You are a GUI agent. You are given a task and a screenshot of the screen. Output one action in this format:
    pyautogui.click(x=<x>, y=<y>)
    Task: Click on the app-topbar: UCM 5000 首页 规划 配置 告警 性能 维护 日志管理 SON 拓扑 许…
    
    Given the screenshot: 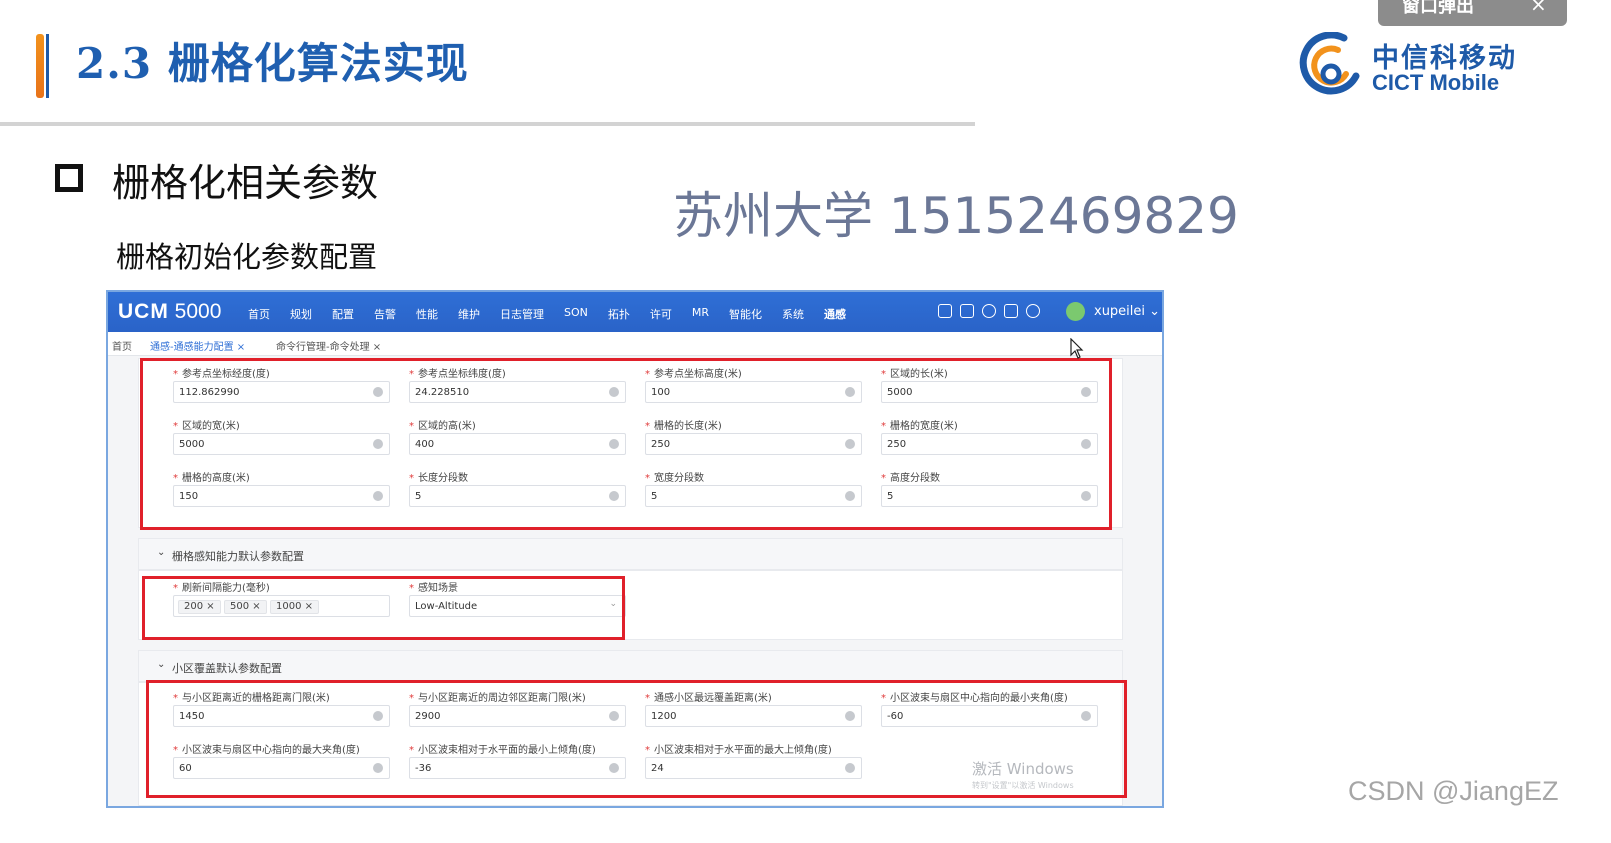 What is the action you would take?
    pyautogui.click(x=635, y=312)
    